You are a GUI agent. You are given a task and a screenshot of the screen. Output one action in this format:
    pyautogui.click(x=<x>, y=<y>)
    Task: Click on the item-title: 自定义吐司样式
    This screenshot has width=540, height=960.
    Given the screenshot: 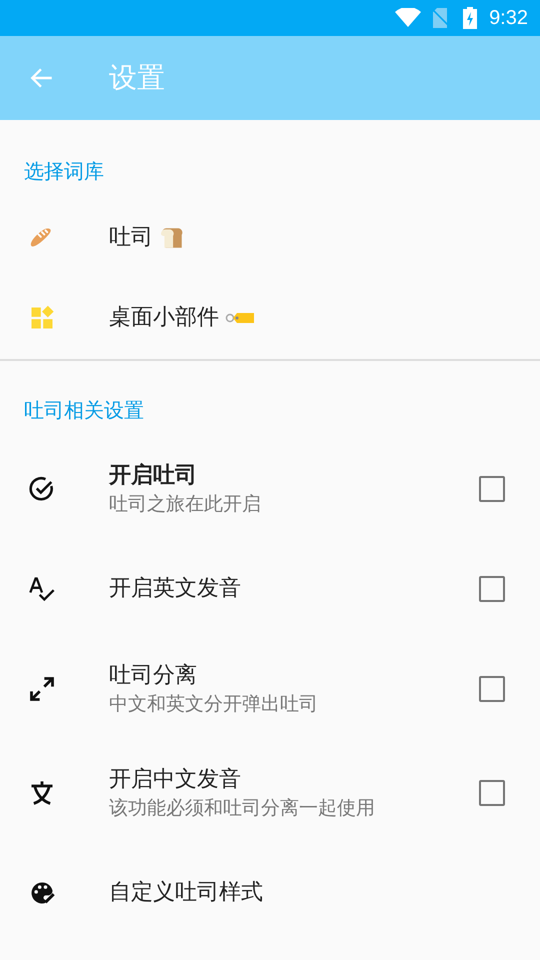 What is the action you would take?
    pyautogui.click(x=186, y=893)
    